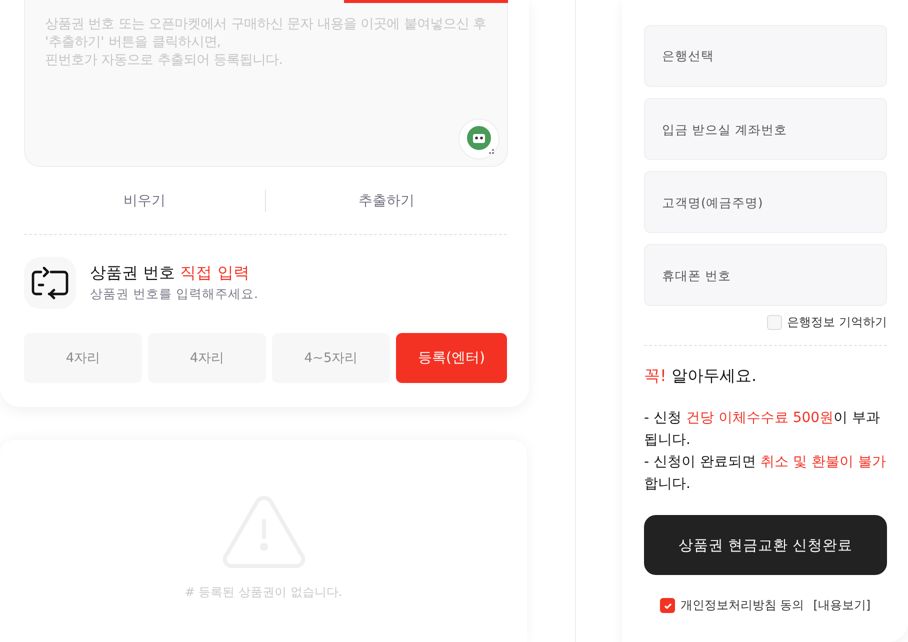  I want to click on notice-text: - 신청 건당 이체수수료 500원이 부과됩니다., so click(763, 429).